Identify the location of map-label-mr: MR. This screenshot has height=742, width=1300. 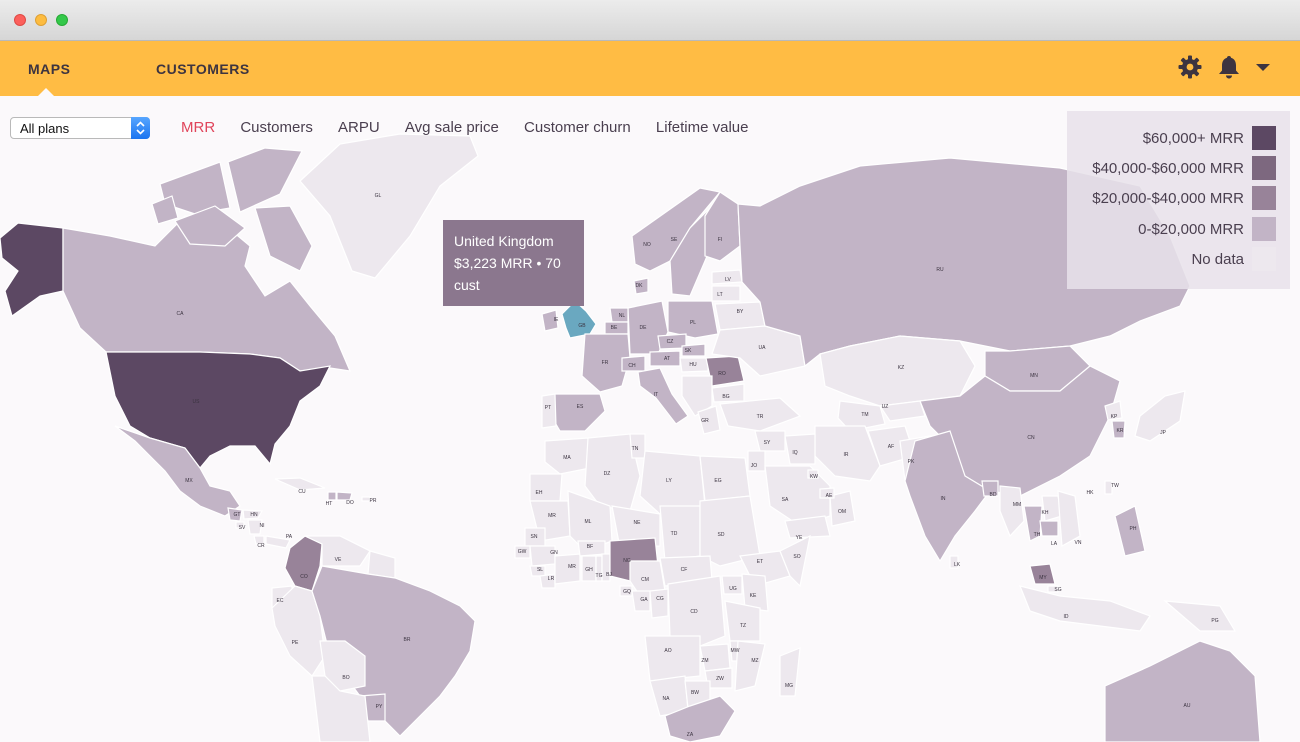
(552, 516).